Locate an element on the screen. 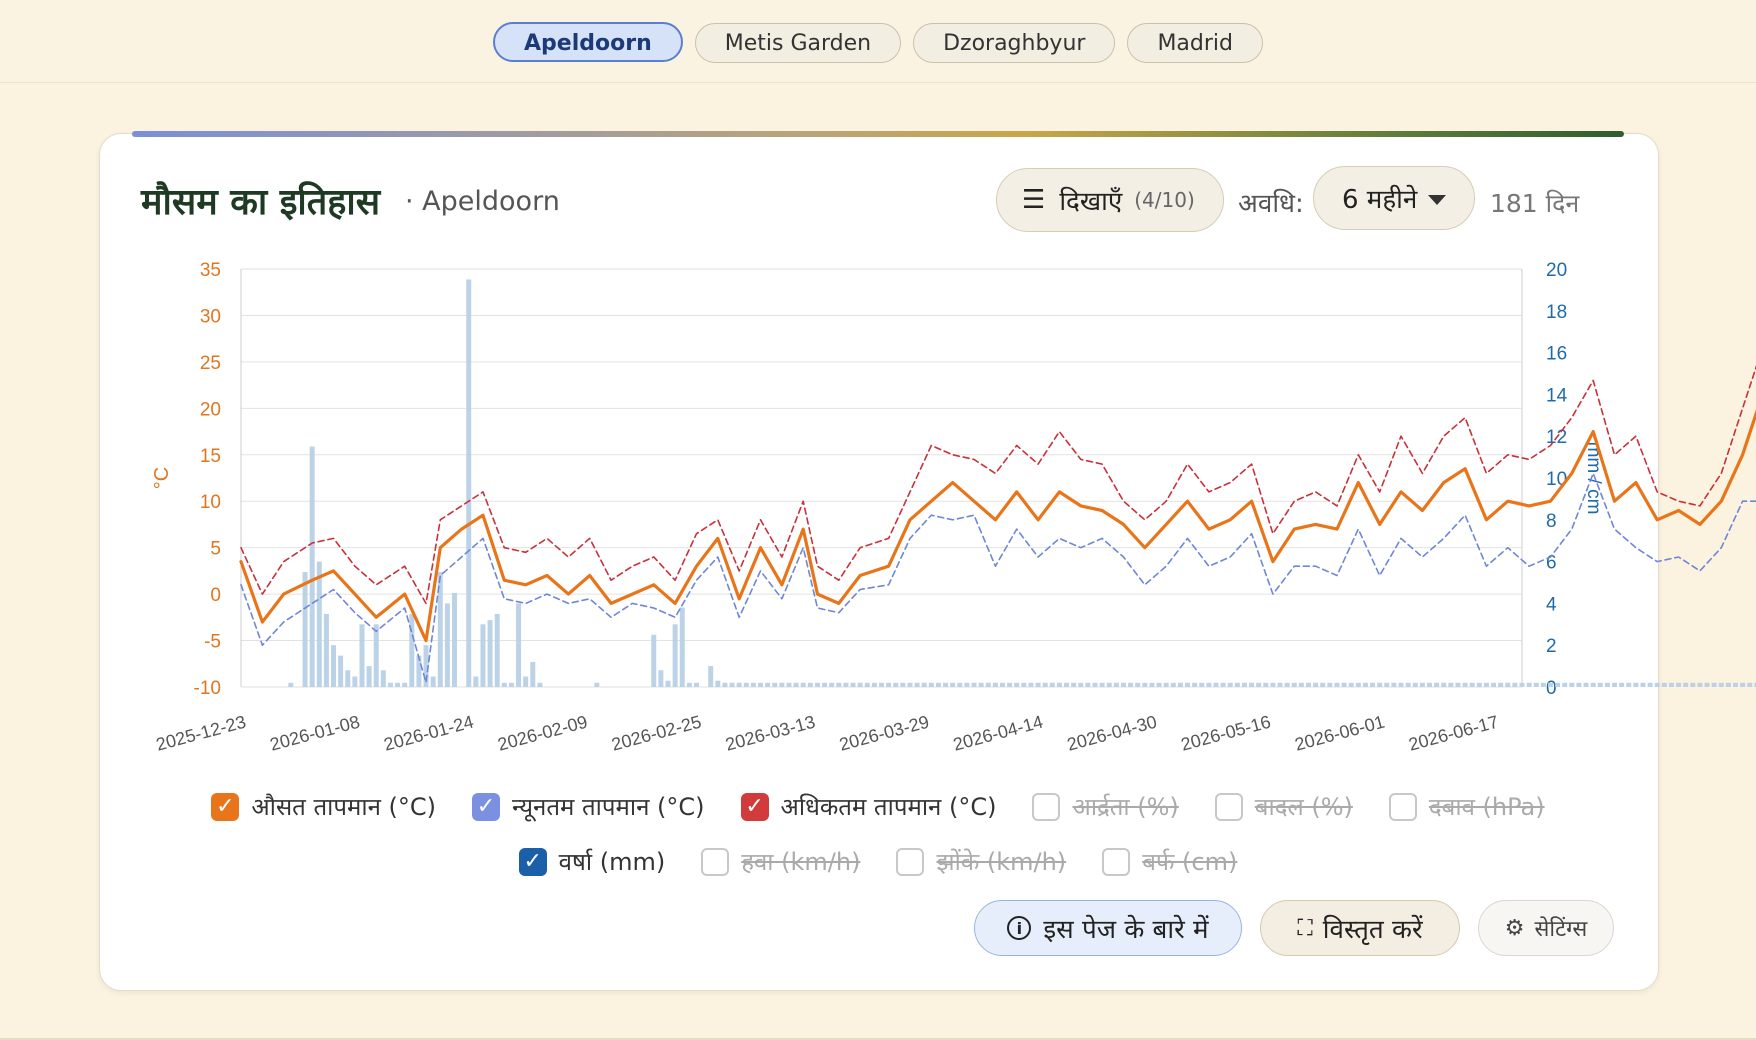 This screenshot has height=1040, width=1756. settings-button: ⚙ सेटिंग्स is located at coordinates (1546, 928).